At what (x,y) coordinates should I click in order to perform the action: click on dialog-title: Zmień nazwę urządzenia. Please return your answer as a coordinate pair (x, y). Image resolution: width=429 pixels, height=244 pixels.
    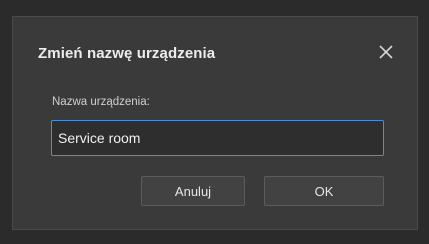
    Looking at the image, I should click on (127, 53).